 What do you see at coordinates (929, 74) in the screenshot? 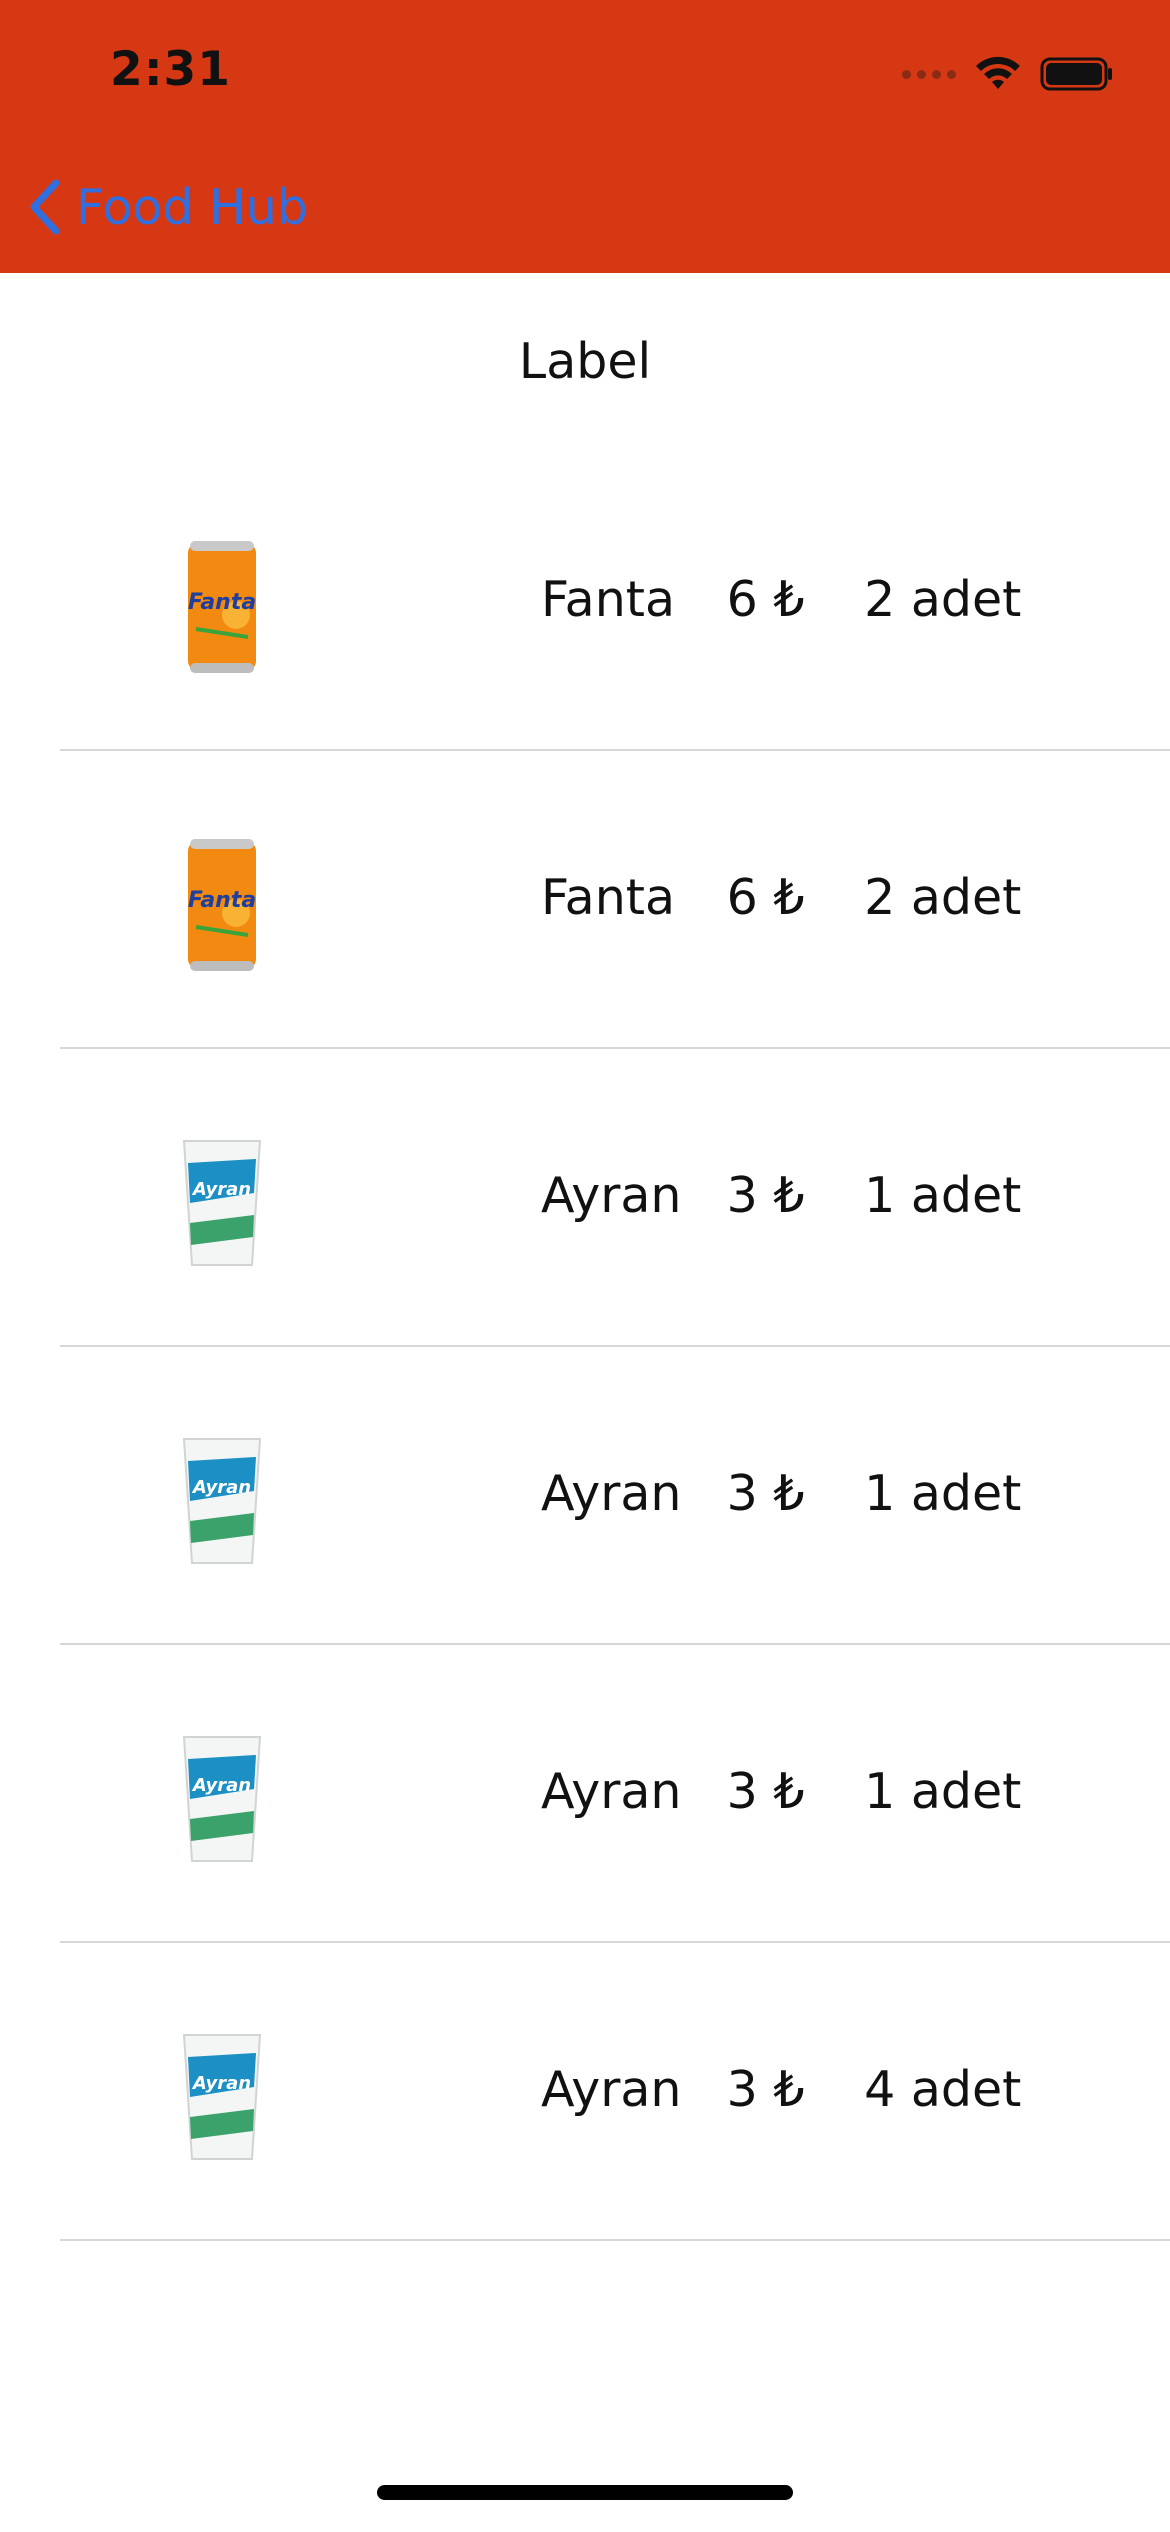
I see `cellular-signal-icon` at bounding box center [929, 74].